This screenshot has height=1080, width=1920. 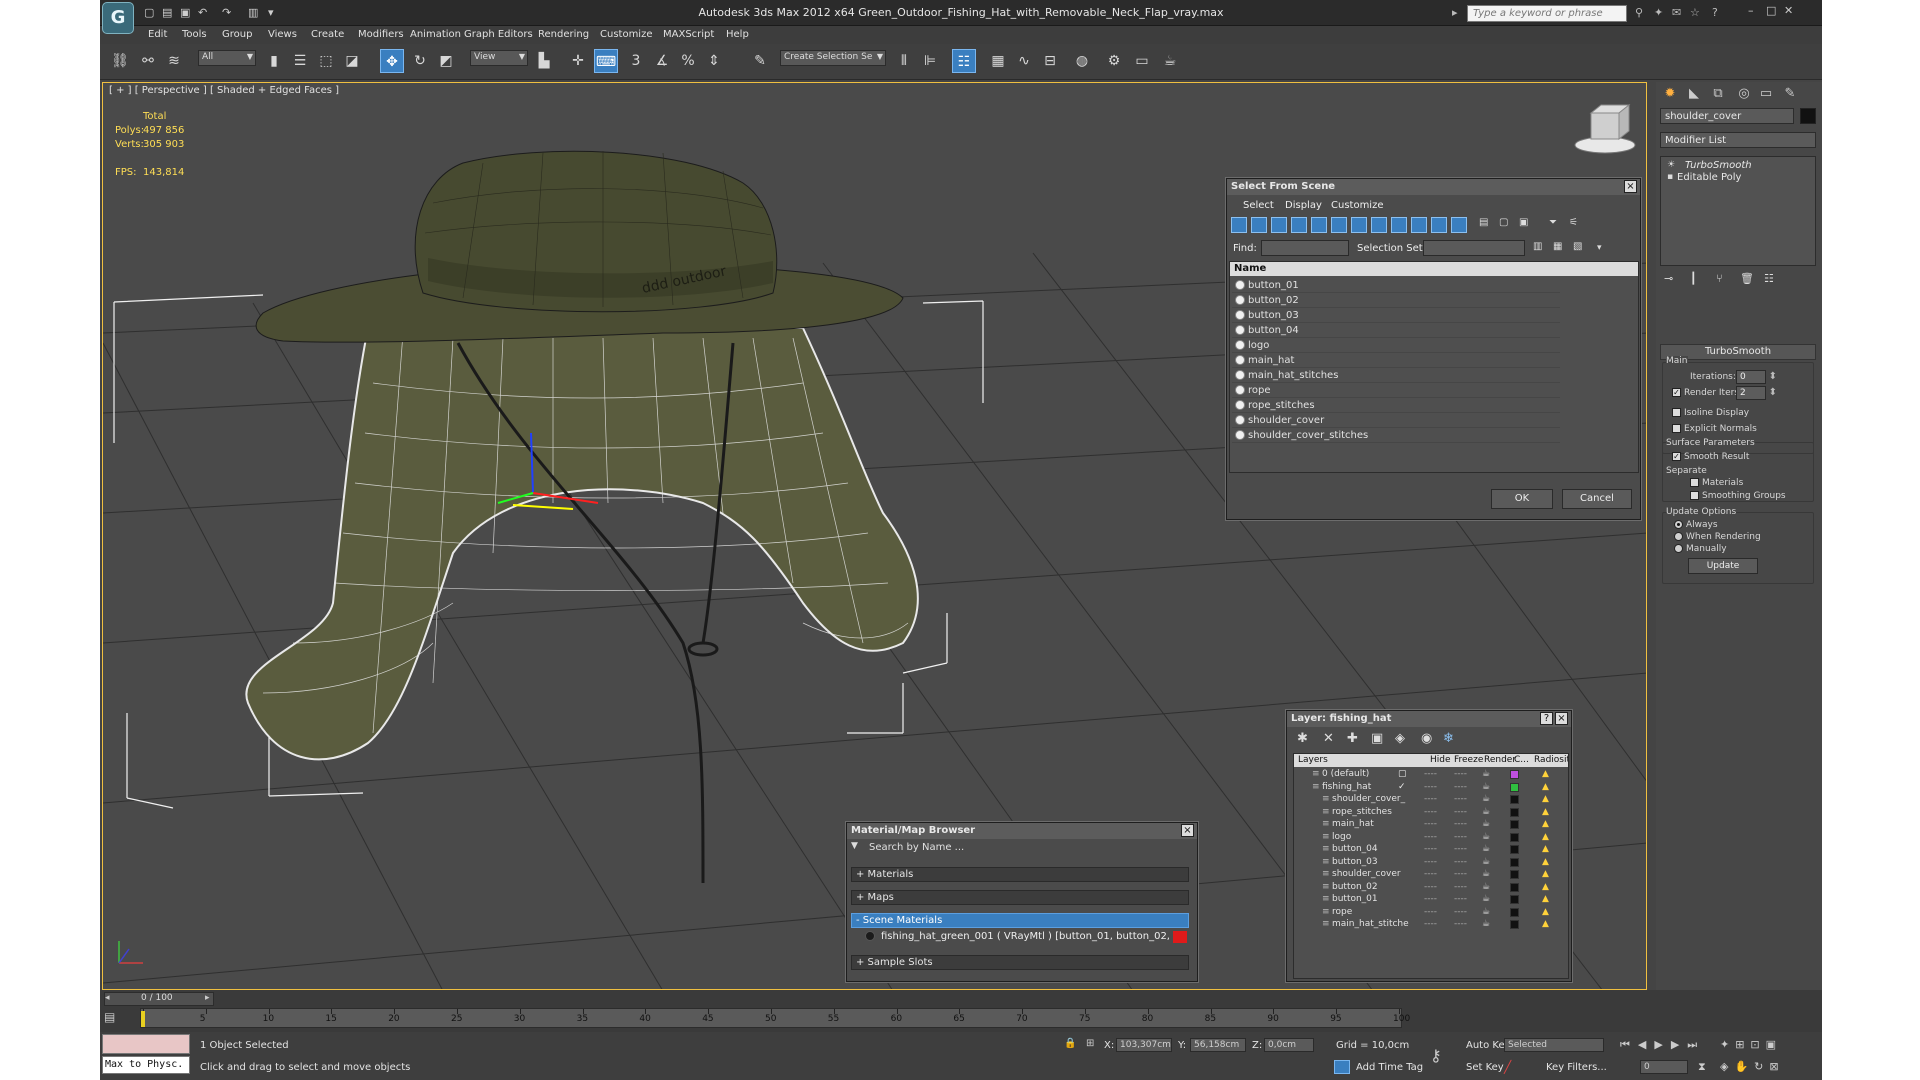 What do you see at coordinates (775, 1018) in the screenshot?
I see `trackbar: 5 10 15 20 25 30 35 40 45 50 55 60 65 70 75 80 85 90 95 100` at bounding box center [775, 1018].